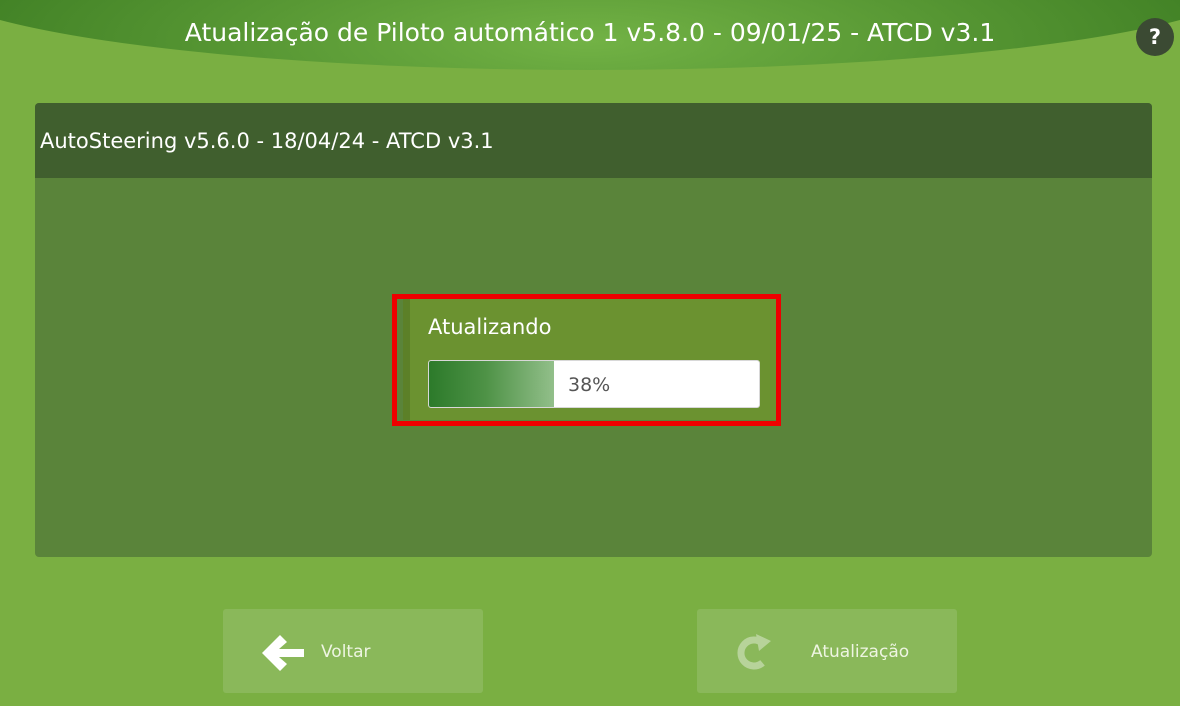  I want to click on update-button: Atualização, so click(827, 651).